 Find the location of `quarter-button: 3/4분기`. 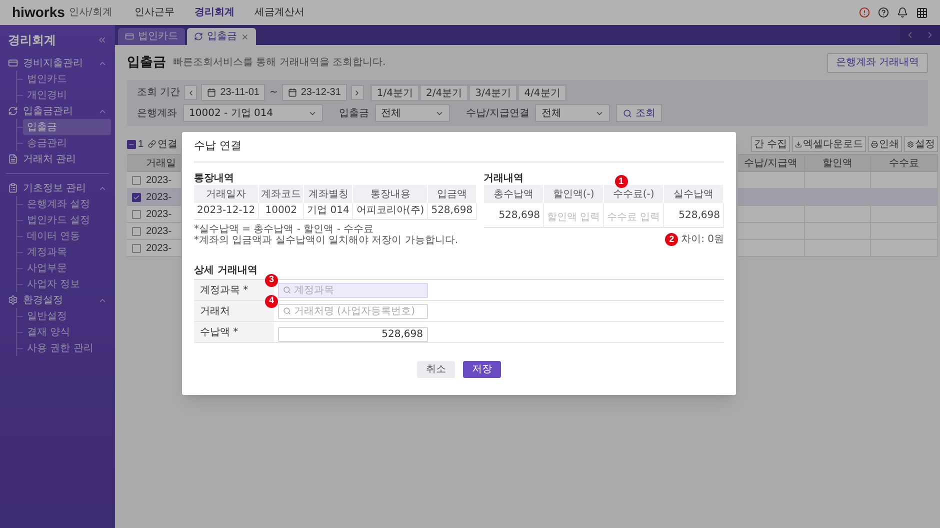

quarter-button: 3/4분기 is located at coordinates (493, 93).